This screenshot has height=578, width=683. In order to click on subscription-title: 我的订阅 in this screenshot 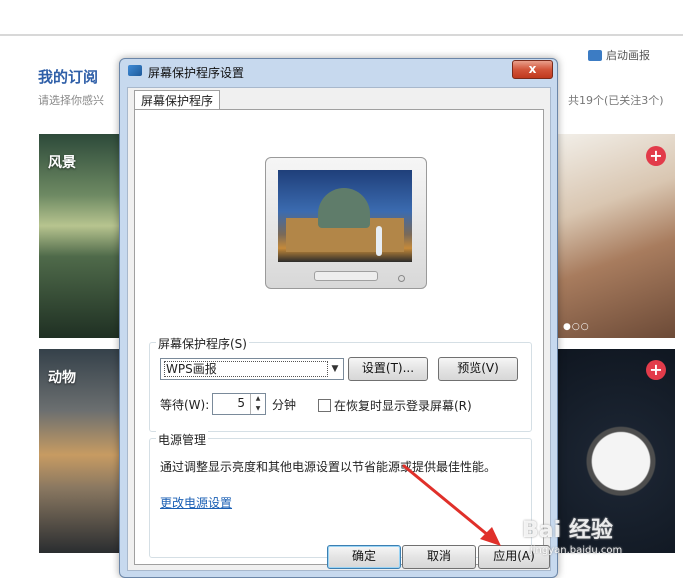, I will do `click(68, 77)`.